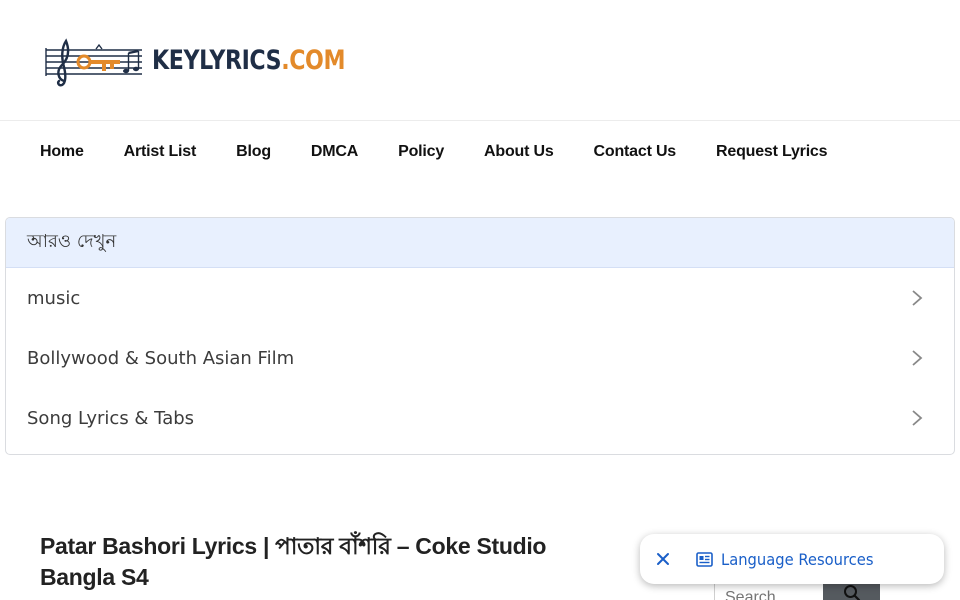 The width and height of the screenshot is (960, 600). What do you see at coordinates (160, 152) in the screenshot?
I see `nav-artist-list: Artist List` at bounding box center [160, 152].